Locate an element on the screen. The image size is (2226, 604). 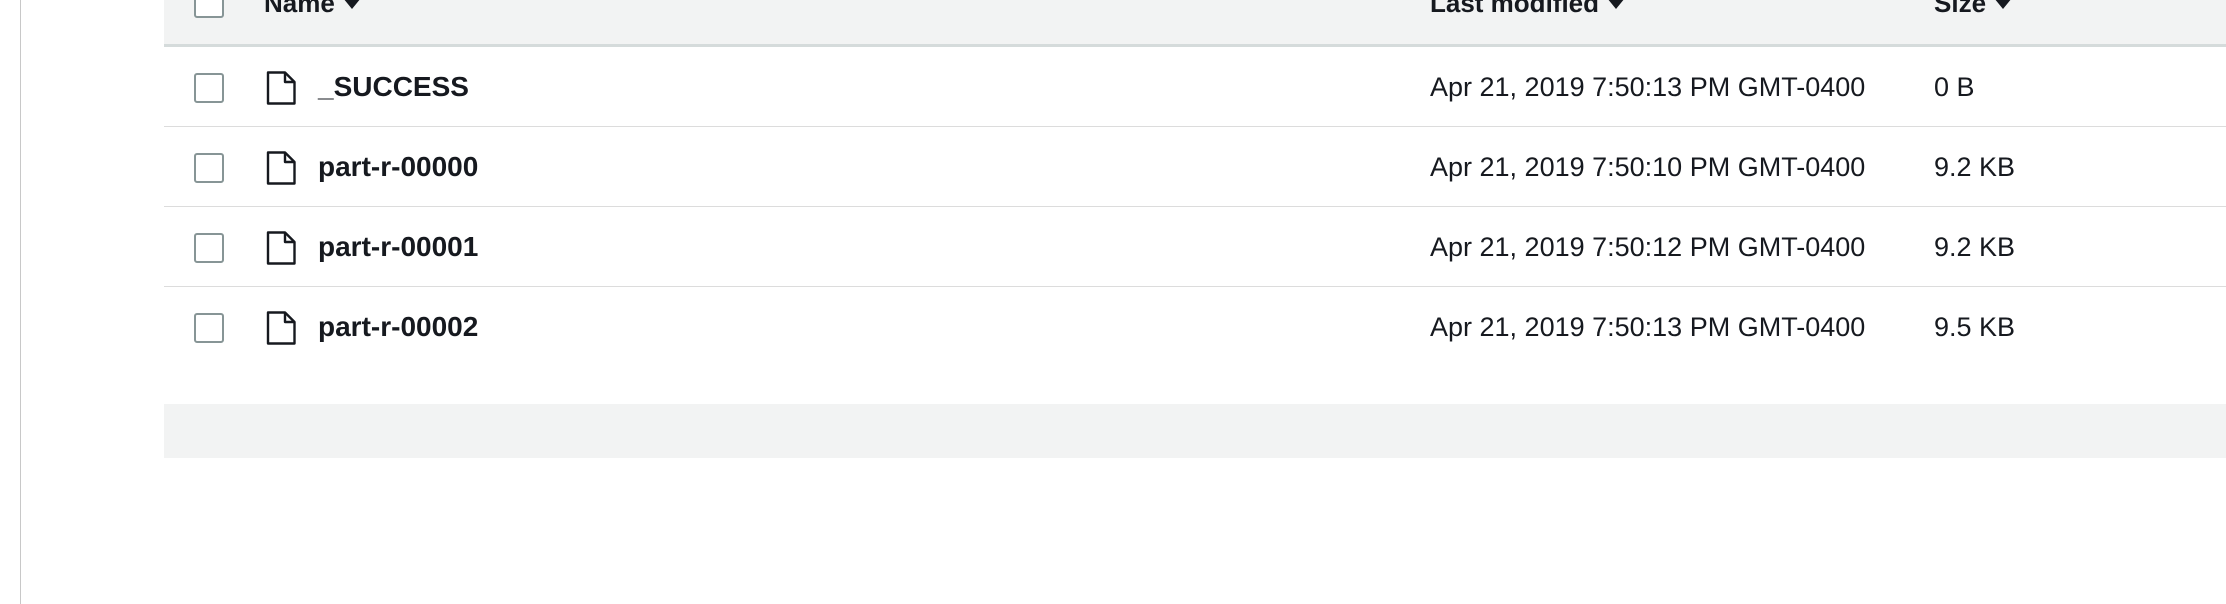
last-modified-cell: Apr 21, 2019 7:50:12 PM GMT-0400 is located at coordinates (1648, 247).